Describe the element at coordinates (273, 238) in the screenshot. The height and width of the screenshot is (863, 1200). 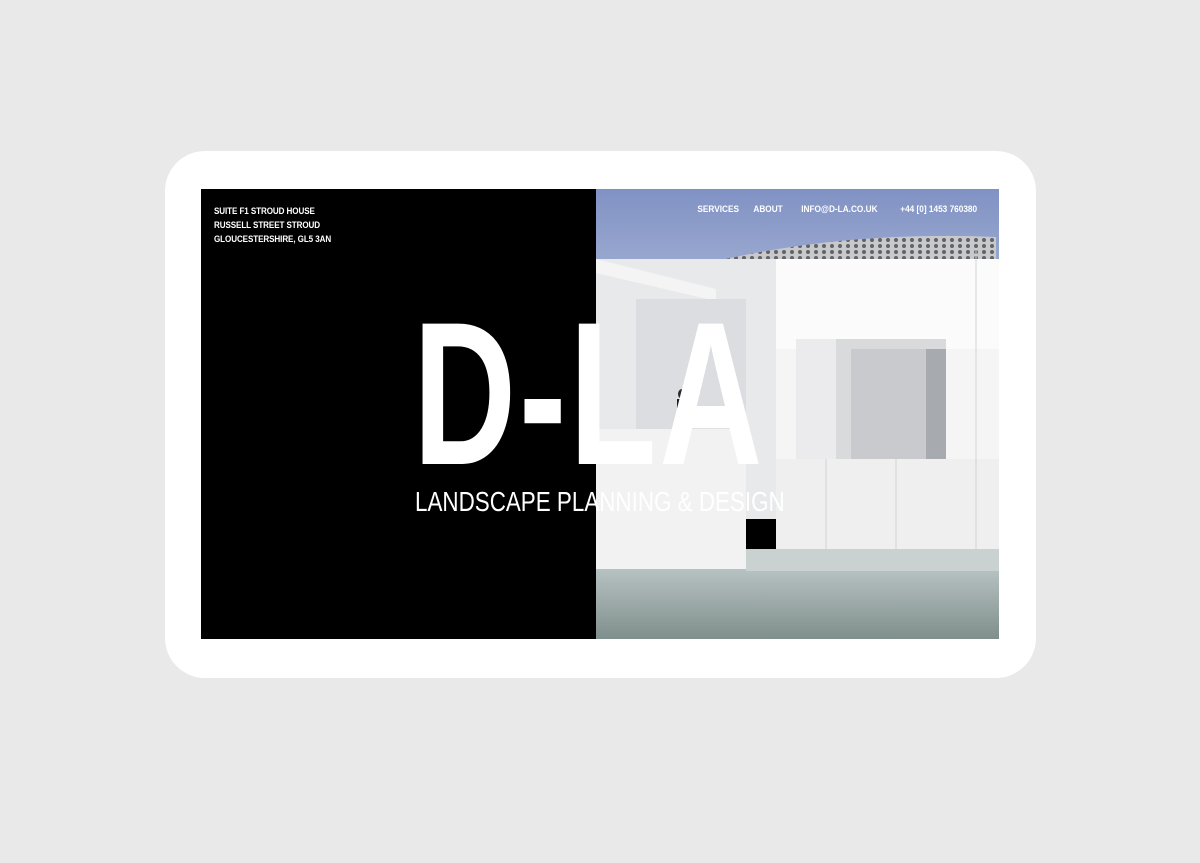
I see `address-line-3: GLOUCESTERSHIRE, GL5 3AN` at that location.